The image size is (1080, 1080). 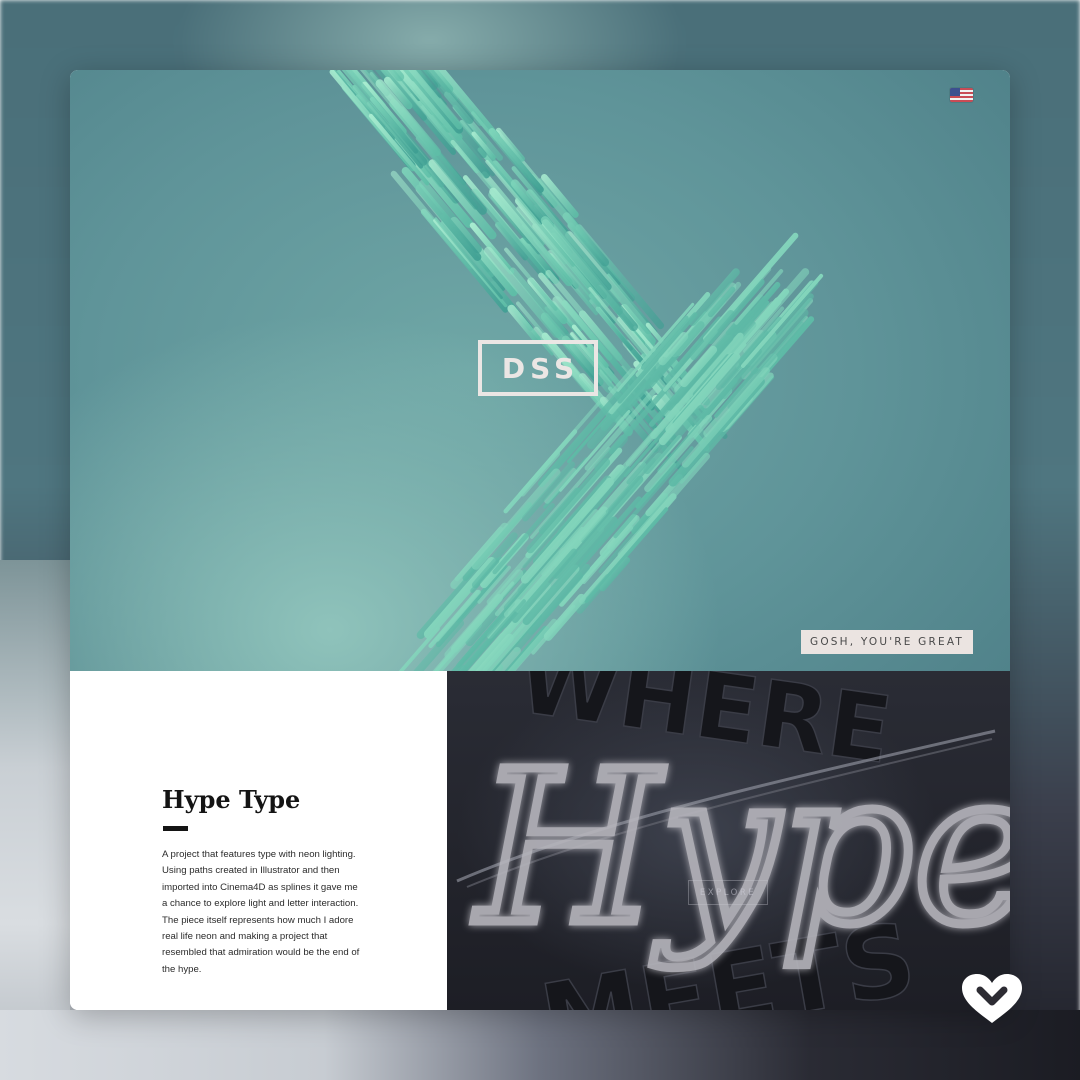 I want to click on thumbnail-neon-text: Hype, so click(x=741, y=848).